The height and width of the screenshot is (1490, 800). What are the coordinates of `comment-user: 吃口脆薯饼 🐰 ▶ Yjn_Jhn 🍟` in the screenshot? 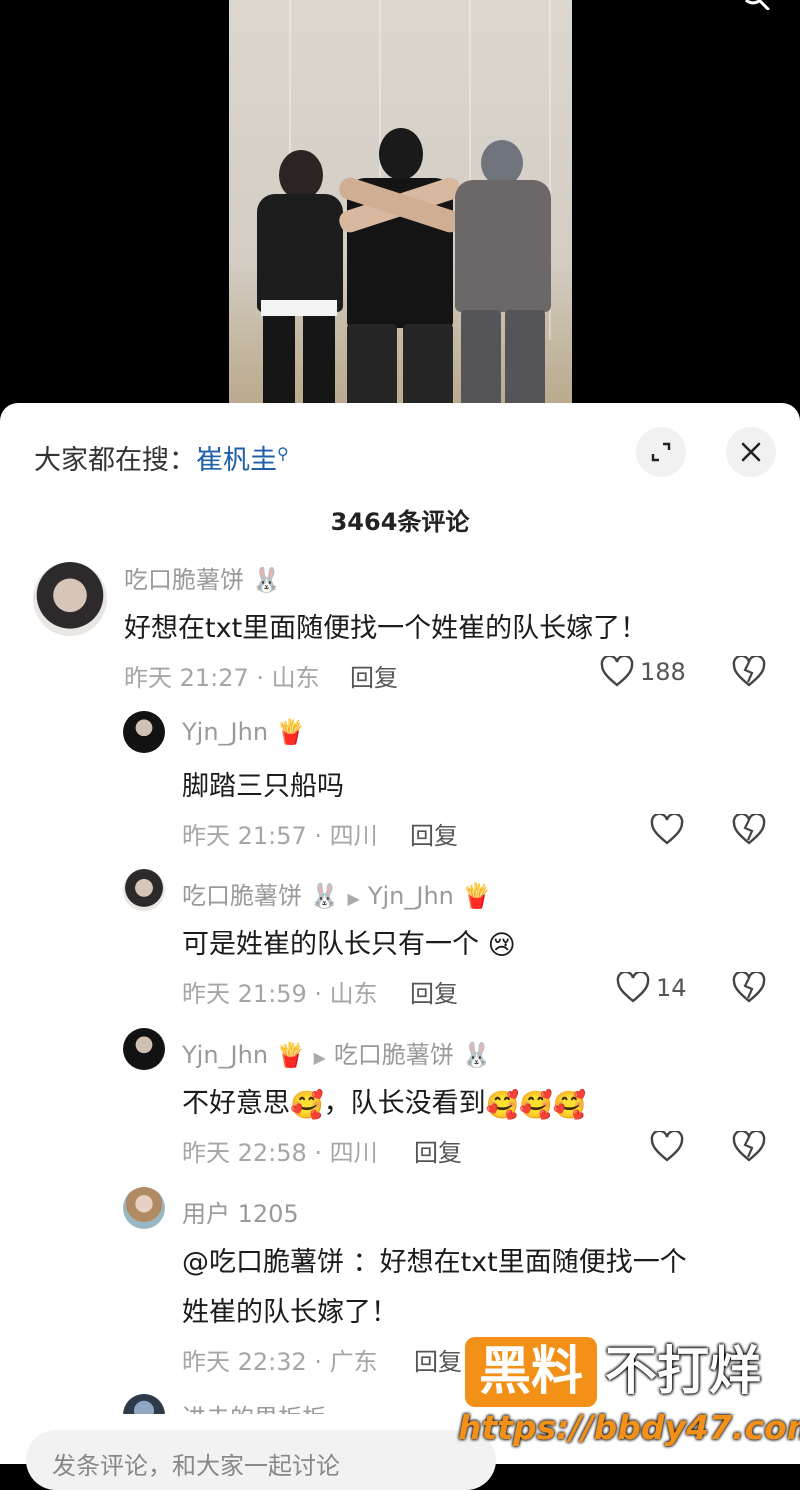 It's located at (336, 893).